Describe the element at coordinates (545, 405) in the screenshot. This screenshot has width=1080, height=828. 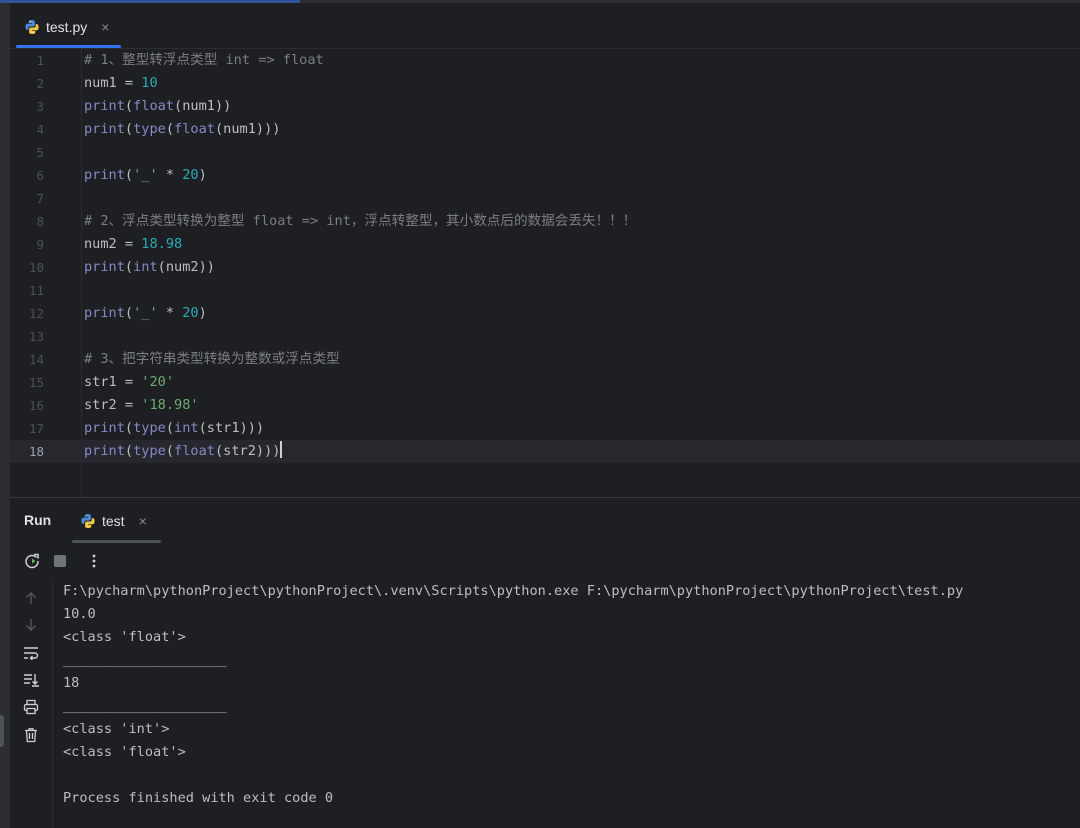
I see `code-line: 16 str2 = '18.98'` at that location.